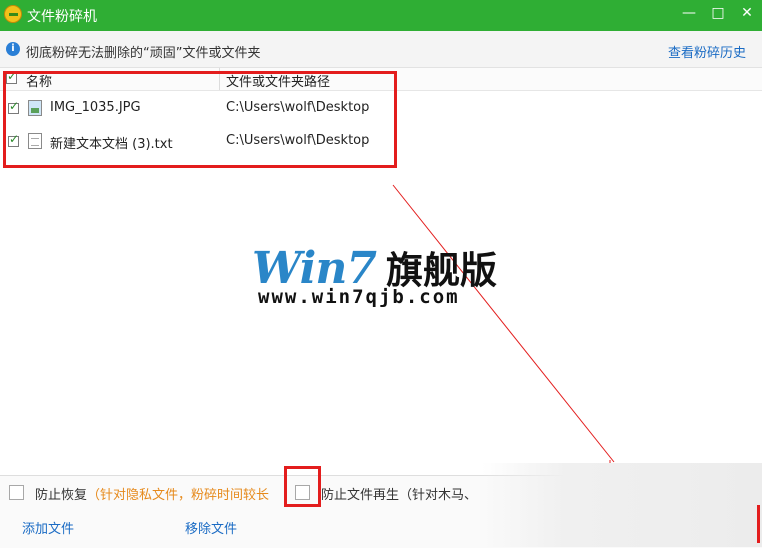 Image resolution: width=762 pixels, height=548 pixels. I want to click on prevent-recovery-label: 防止恢复, so click(61, 495).